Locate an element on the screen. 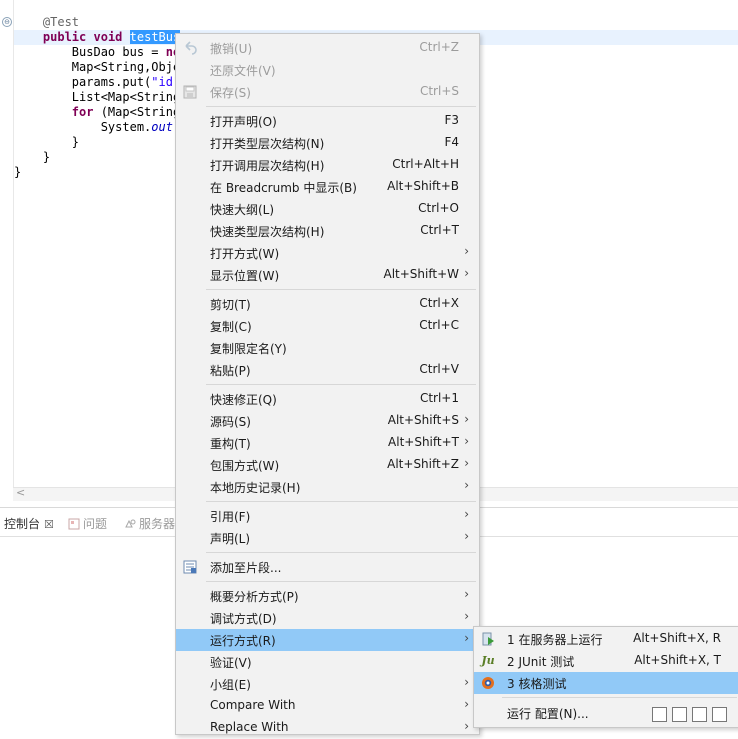 The image size is (738, 739). code-line: params.put("id" is located at coordinates (97, 82).